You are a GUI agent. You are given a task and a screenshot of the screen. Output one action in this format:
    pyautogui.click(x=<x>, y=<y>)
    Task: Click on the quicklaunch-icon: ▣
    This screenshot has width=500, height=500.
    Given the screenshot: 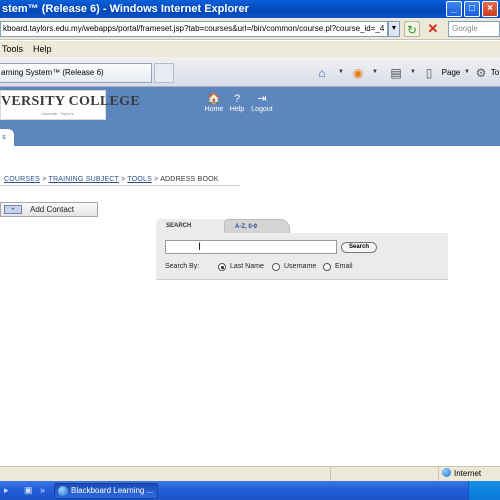 What is the action you would take?
    pyautogui.click(x=29, y=490)
    